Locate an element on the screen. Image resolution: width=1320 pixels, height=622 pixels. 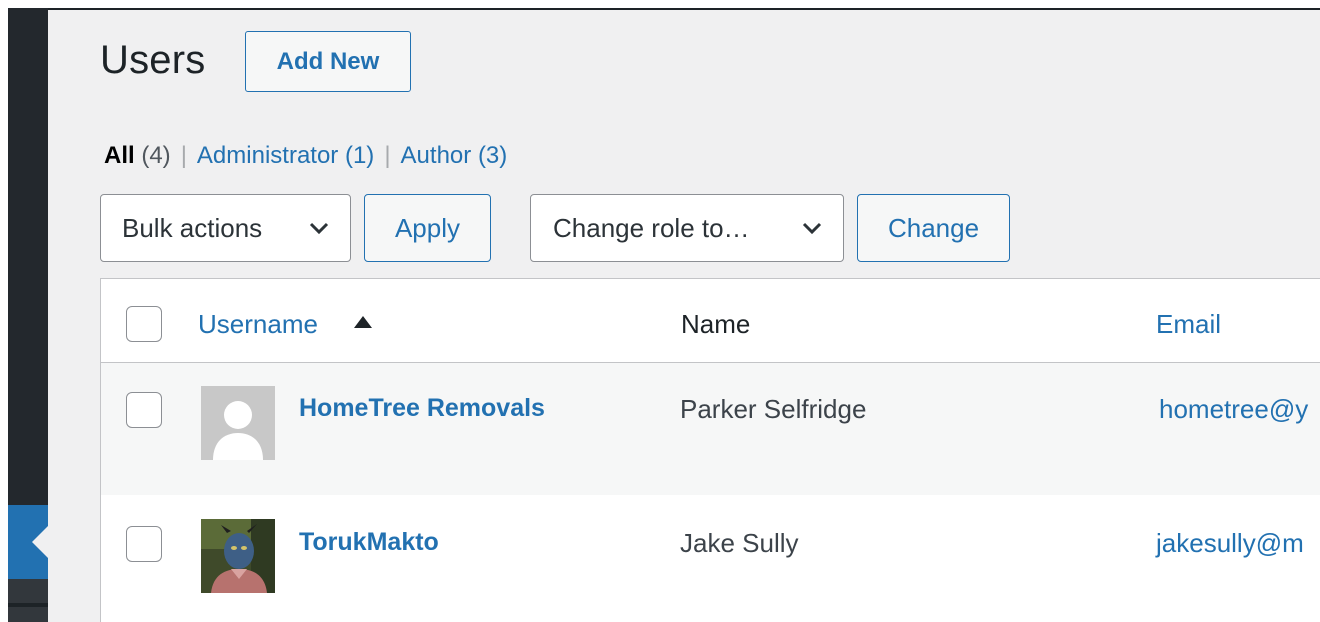
user-name: Jake Sully is located at coordinates (739, 543).